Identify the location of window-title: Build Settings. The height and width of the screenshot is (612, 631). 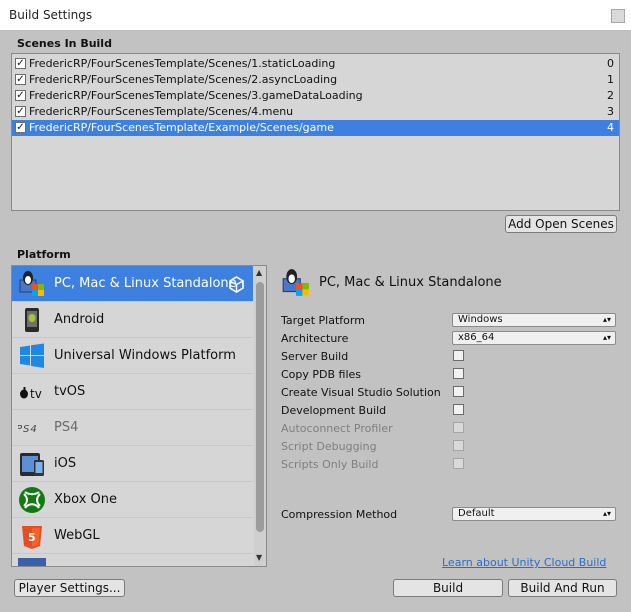
(51, 15).